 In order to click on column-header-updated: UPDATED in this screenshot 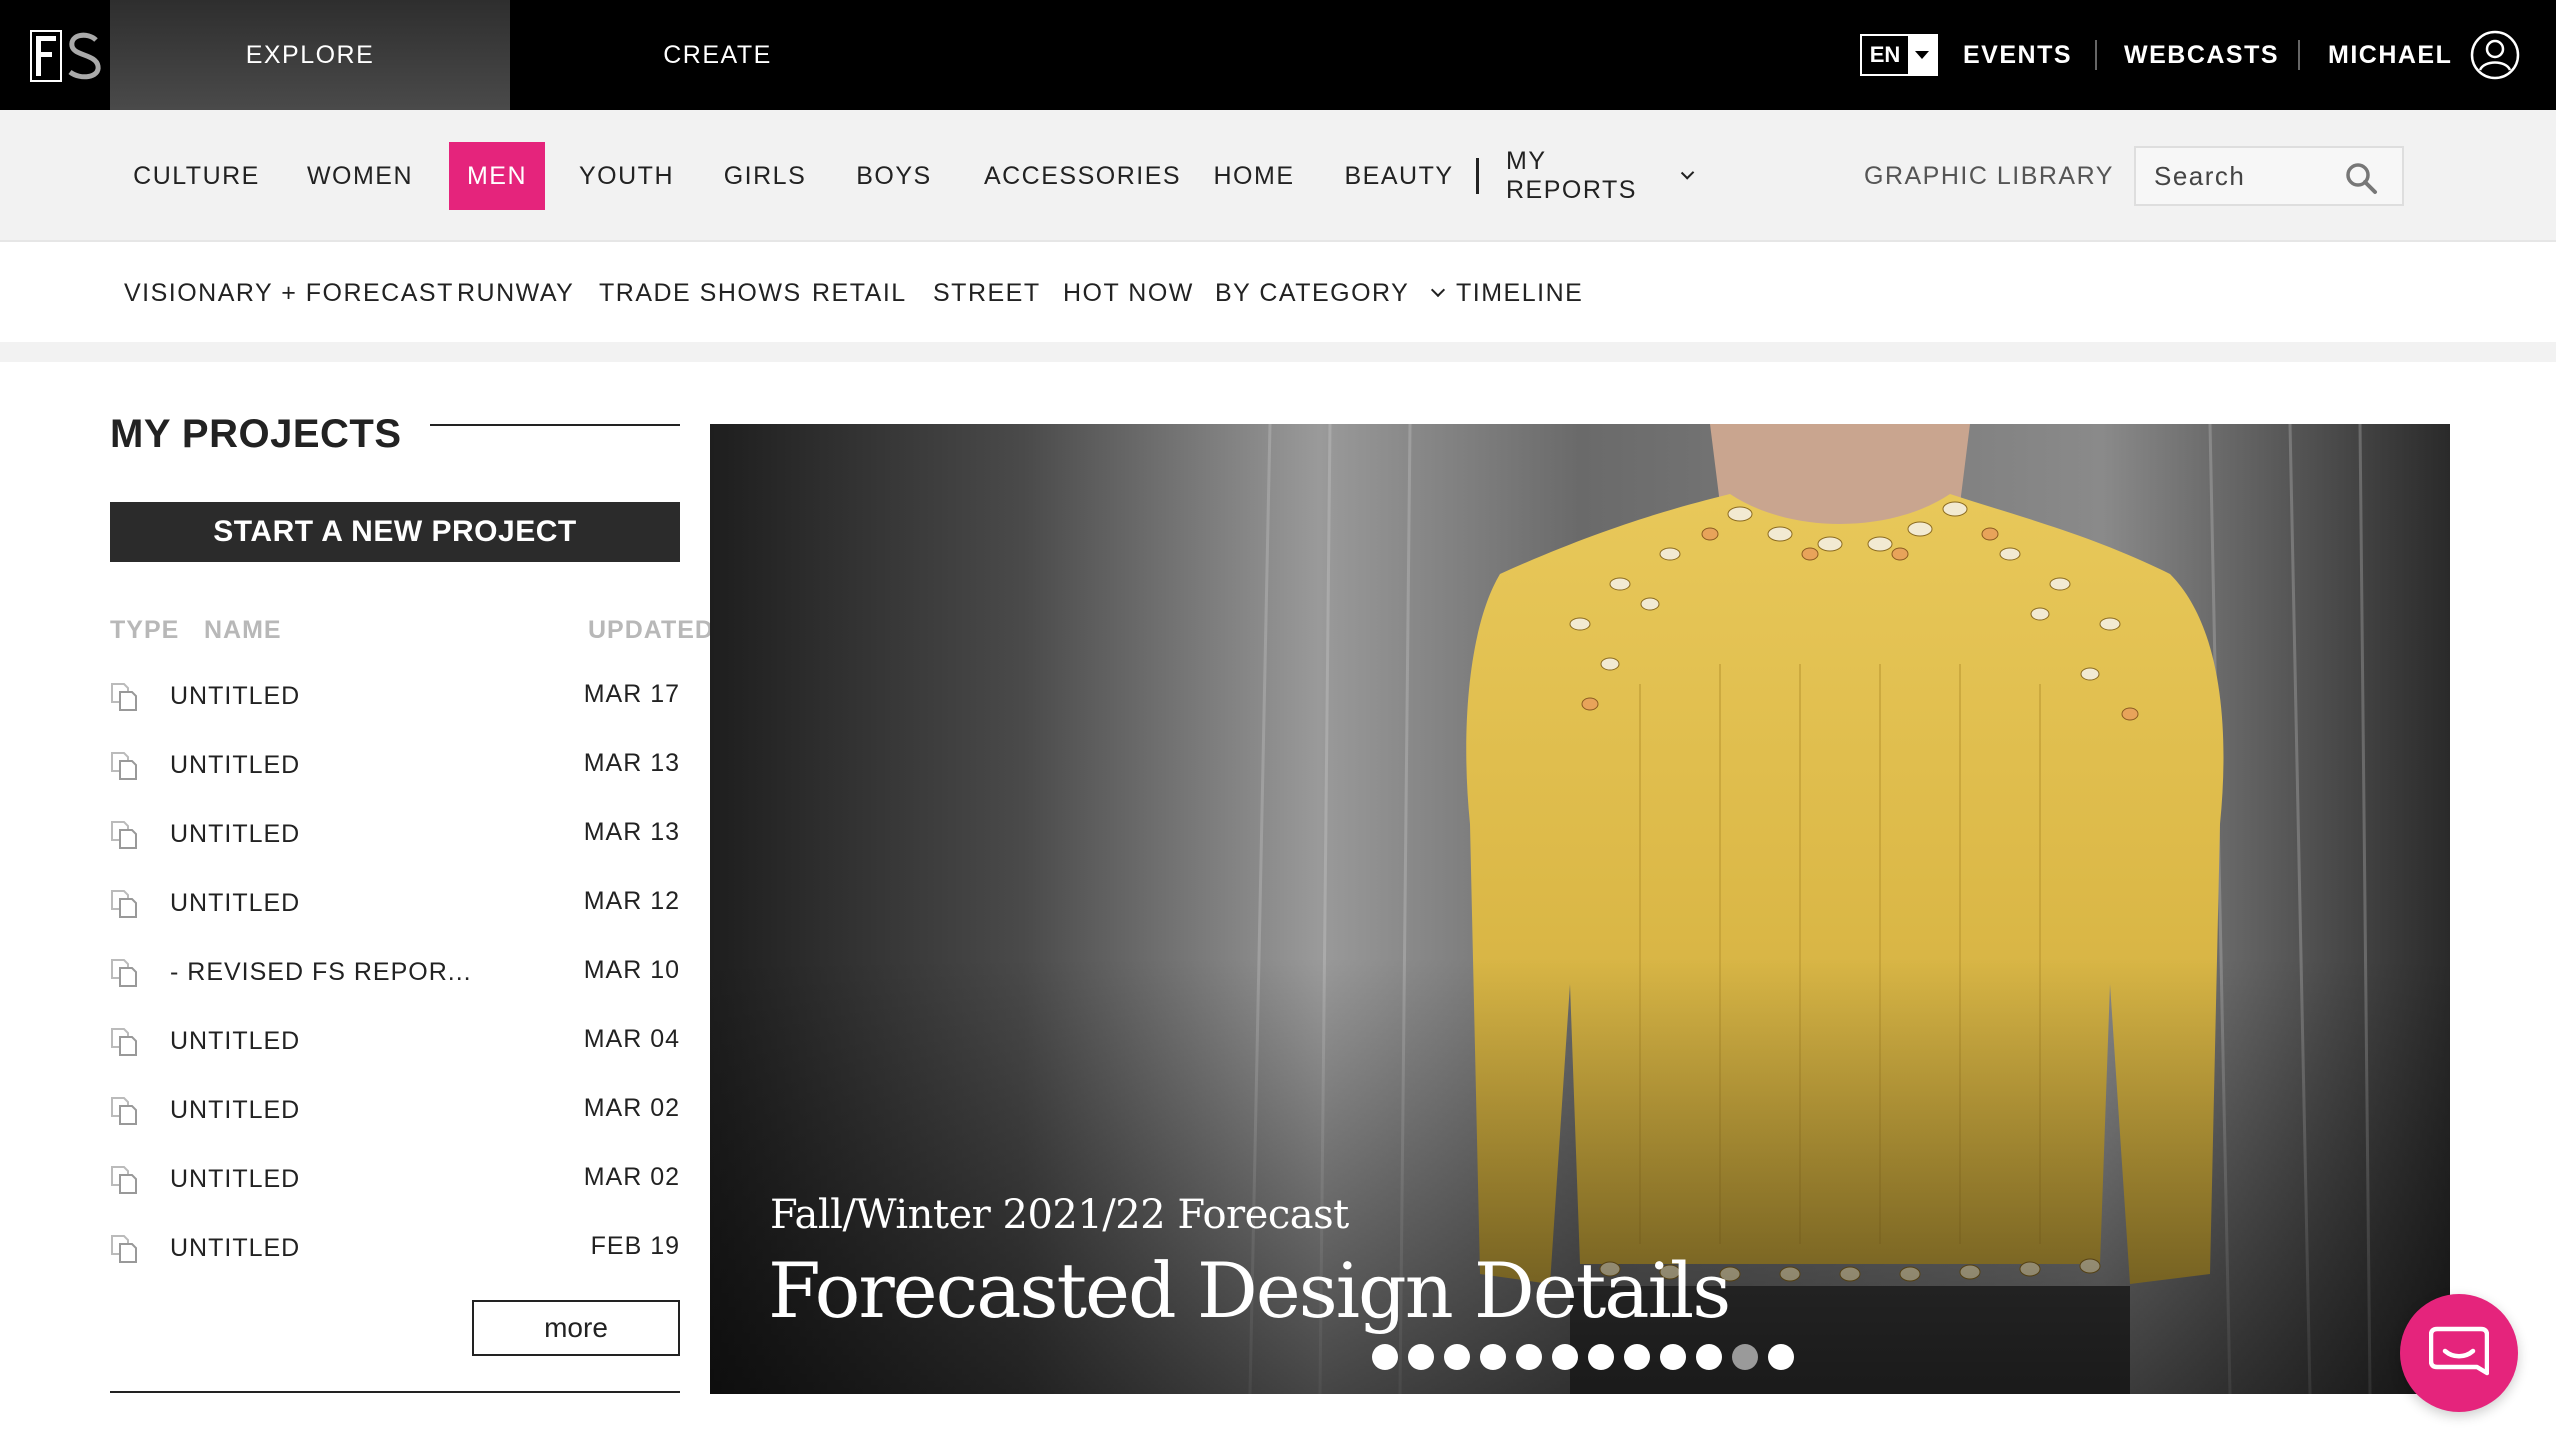, I will do `click(651, 630)`.